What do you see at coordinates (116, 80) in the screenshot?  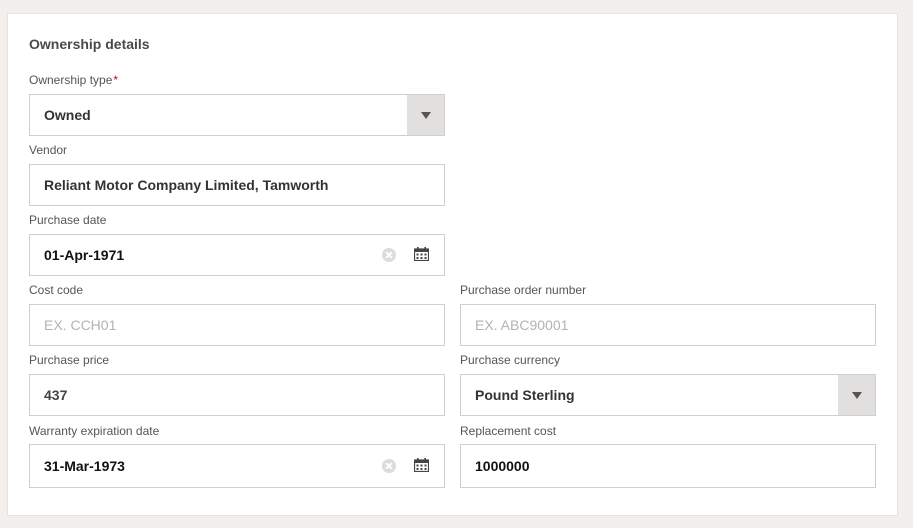 I see `required-marker: *` at bounding box center [116, 80].